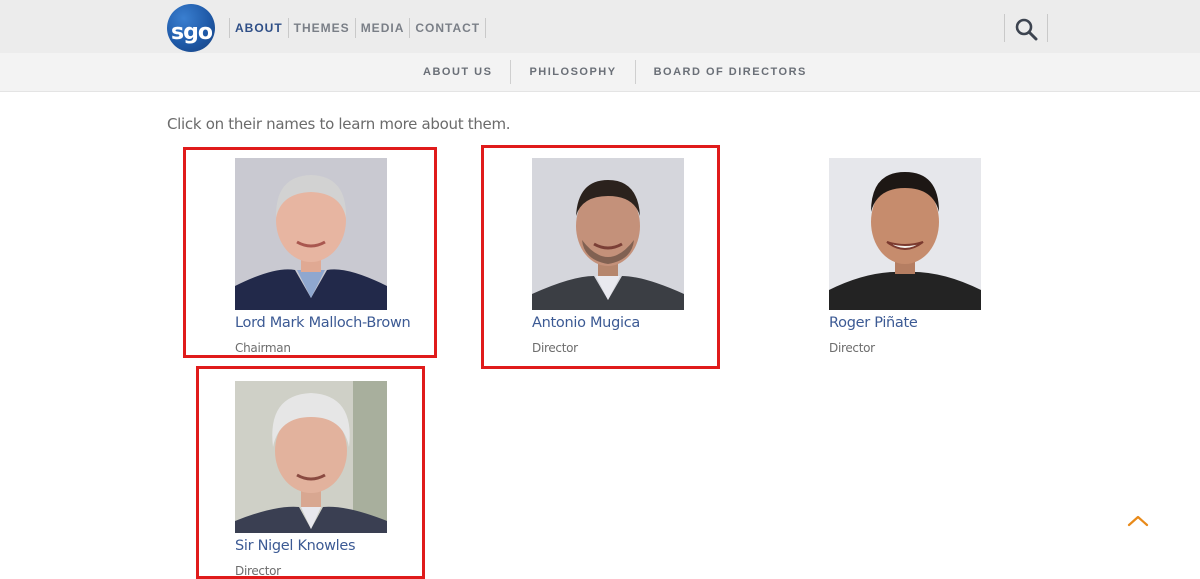 The width and height of the screenshot is (1200, 579). I want to click on main-nav: ABOUT THEMES MEDIA CONTACT, so click(358, 28).